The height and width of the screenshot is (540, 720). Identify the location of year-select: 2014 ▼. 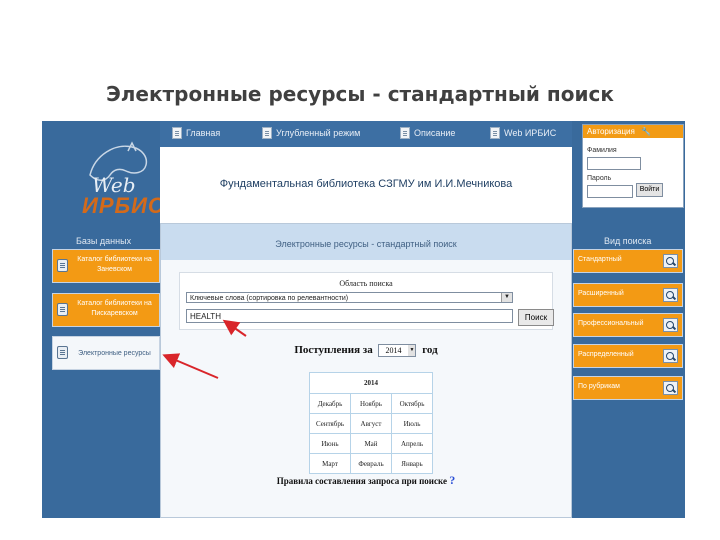
(397, 350).